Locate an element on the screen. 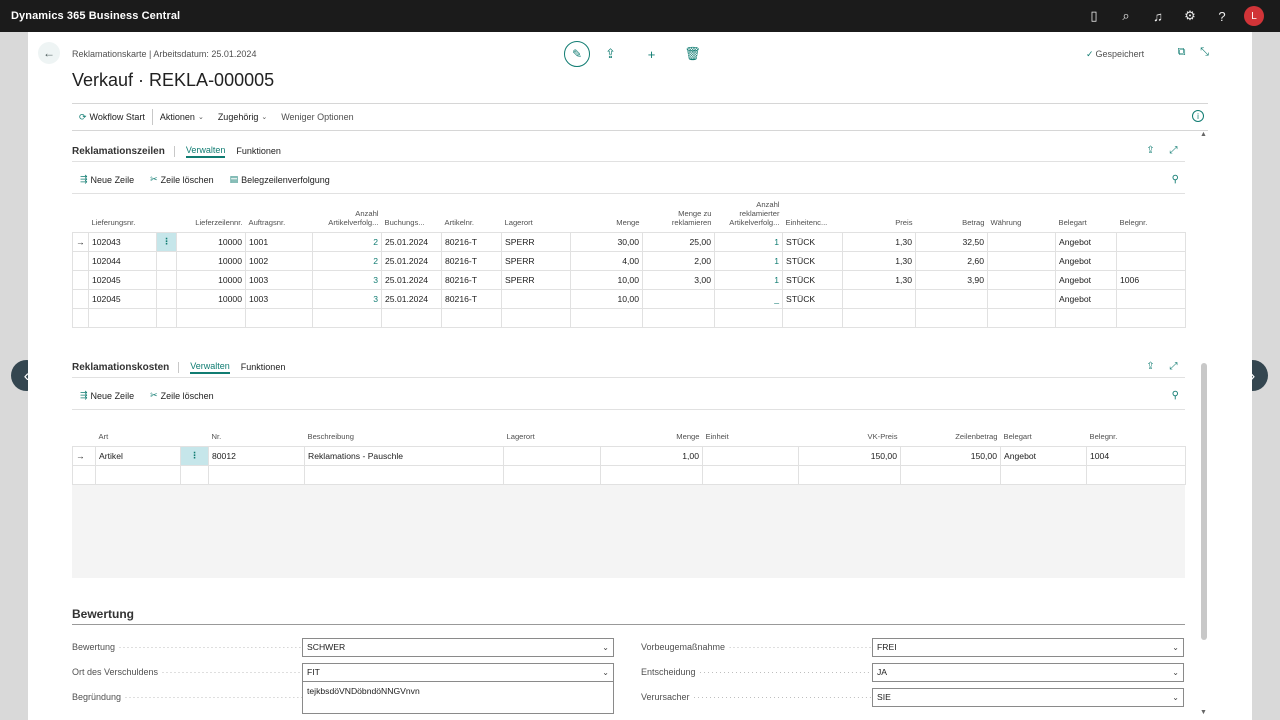 Image resolution: width=1280 pixels, height=720 pixels. col-header: VK-Preis is located at coordinates (850, 436).